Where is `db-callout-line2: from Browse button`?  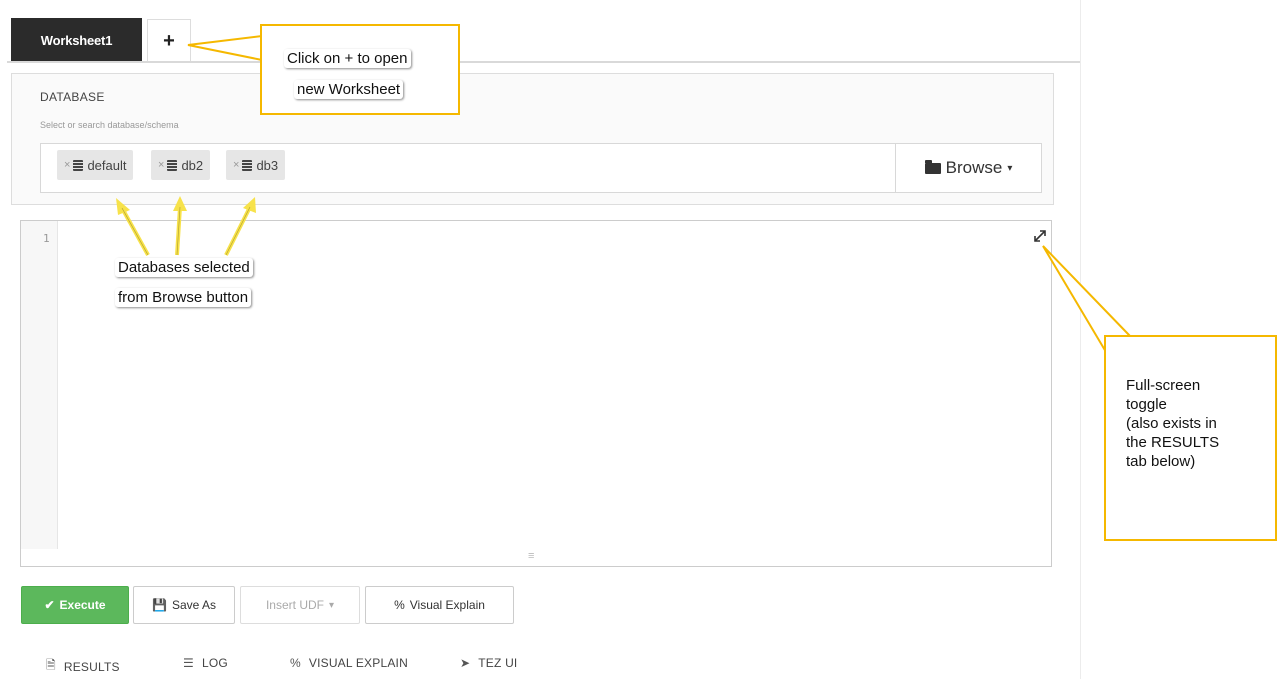
db-callout-line2: from Browse button is located at coordinates (183, 297).